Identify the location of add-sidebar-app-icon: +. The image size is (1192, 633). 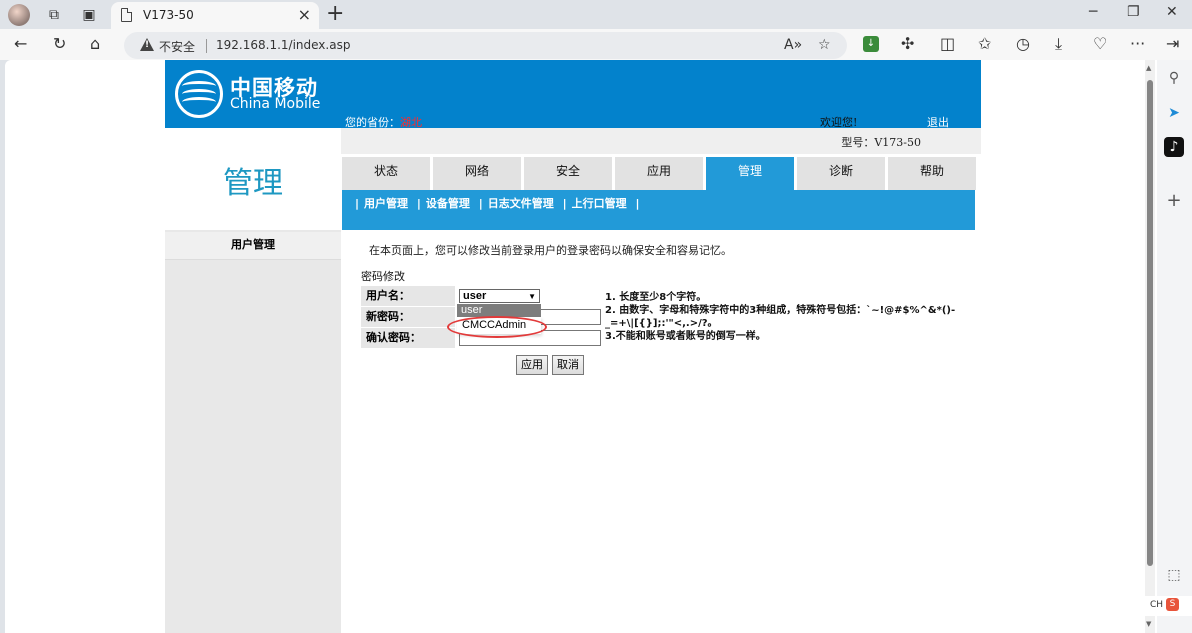
(1174, 201).